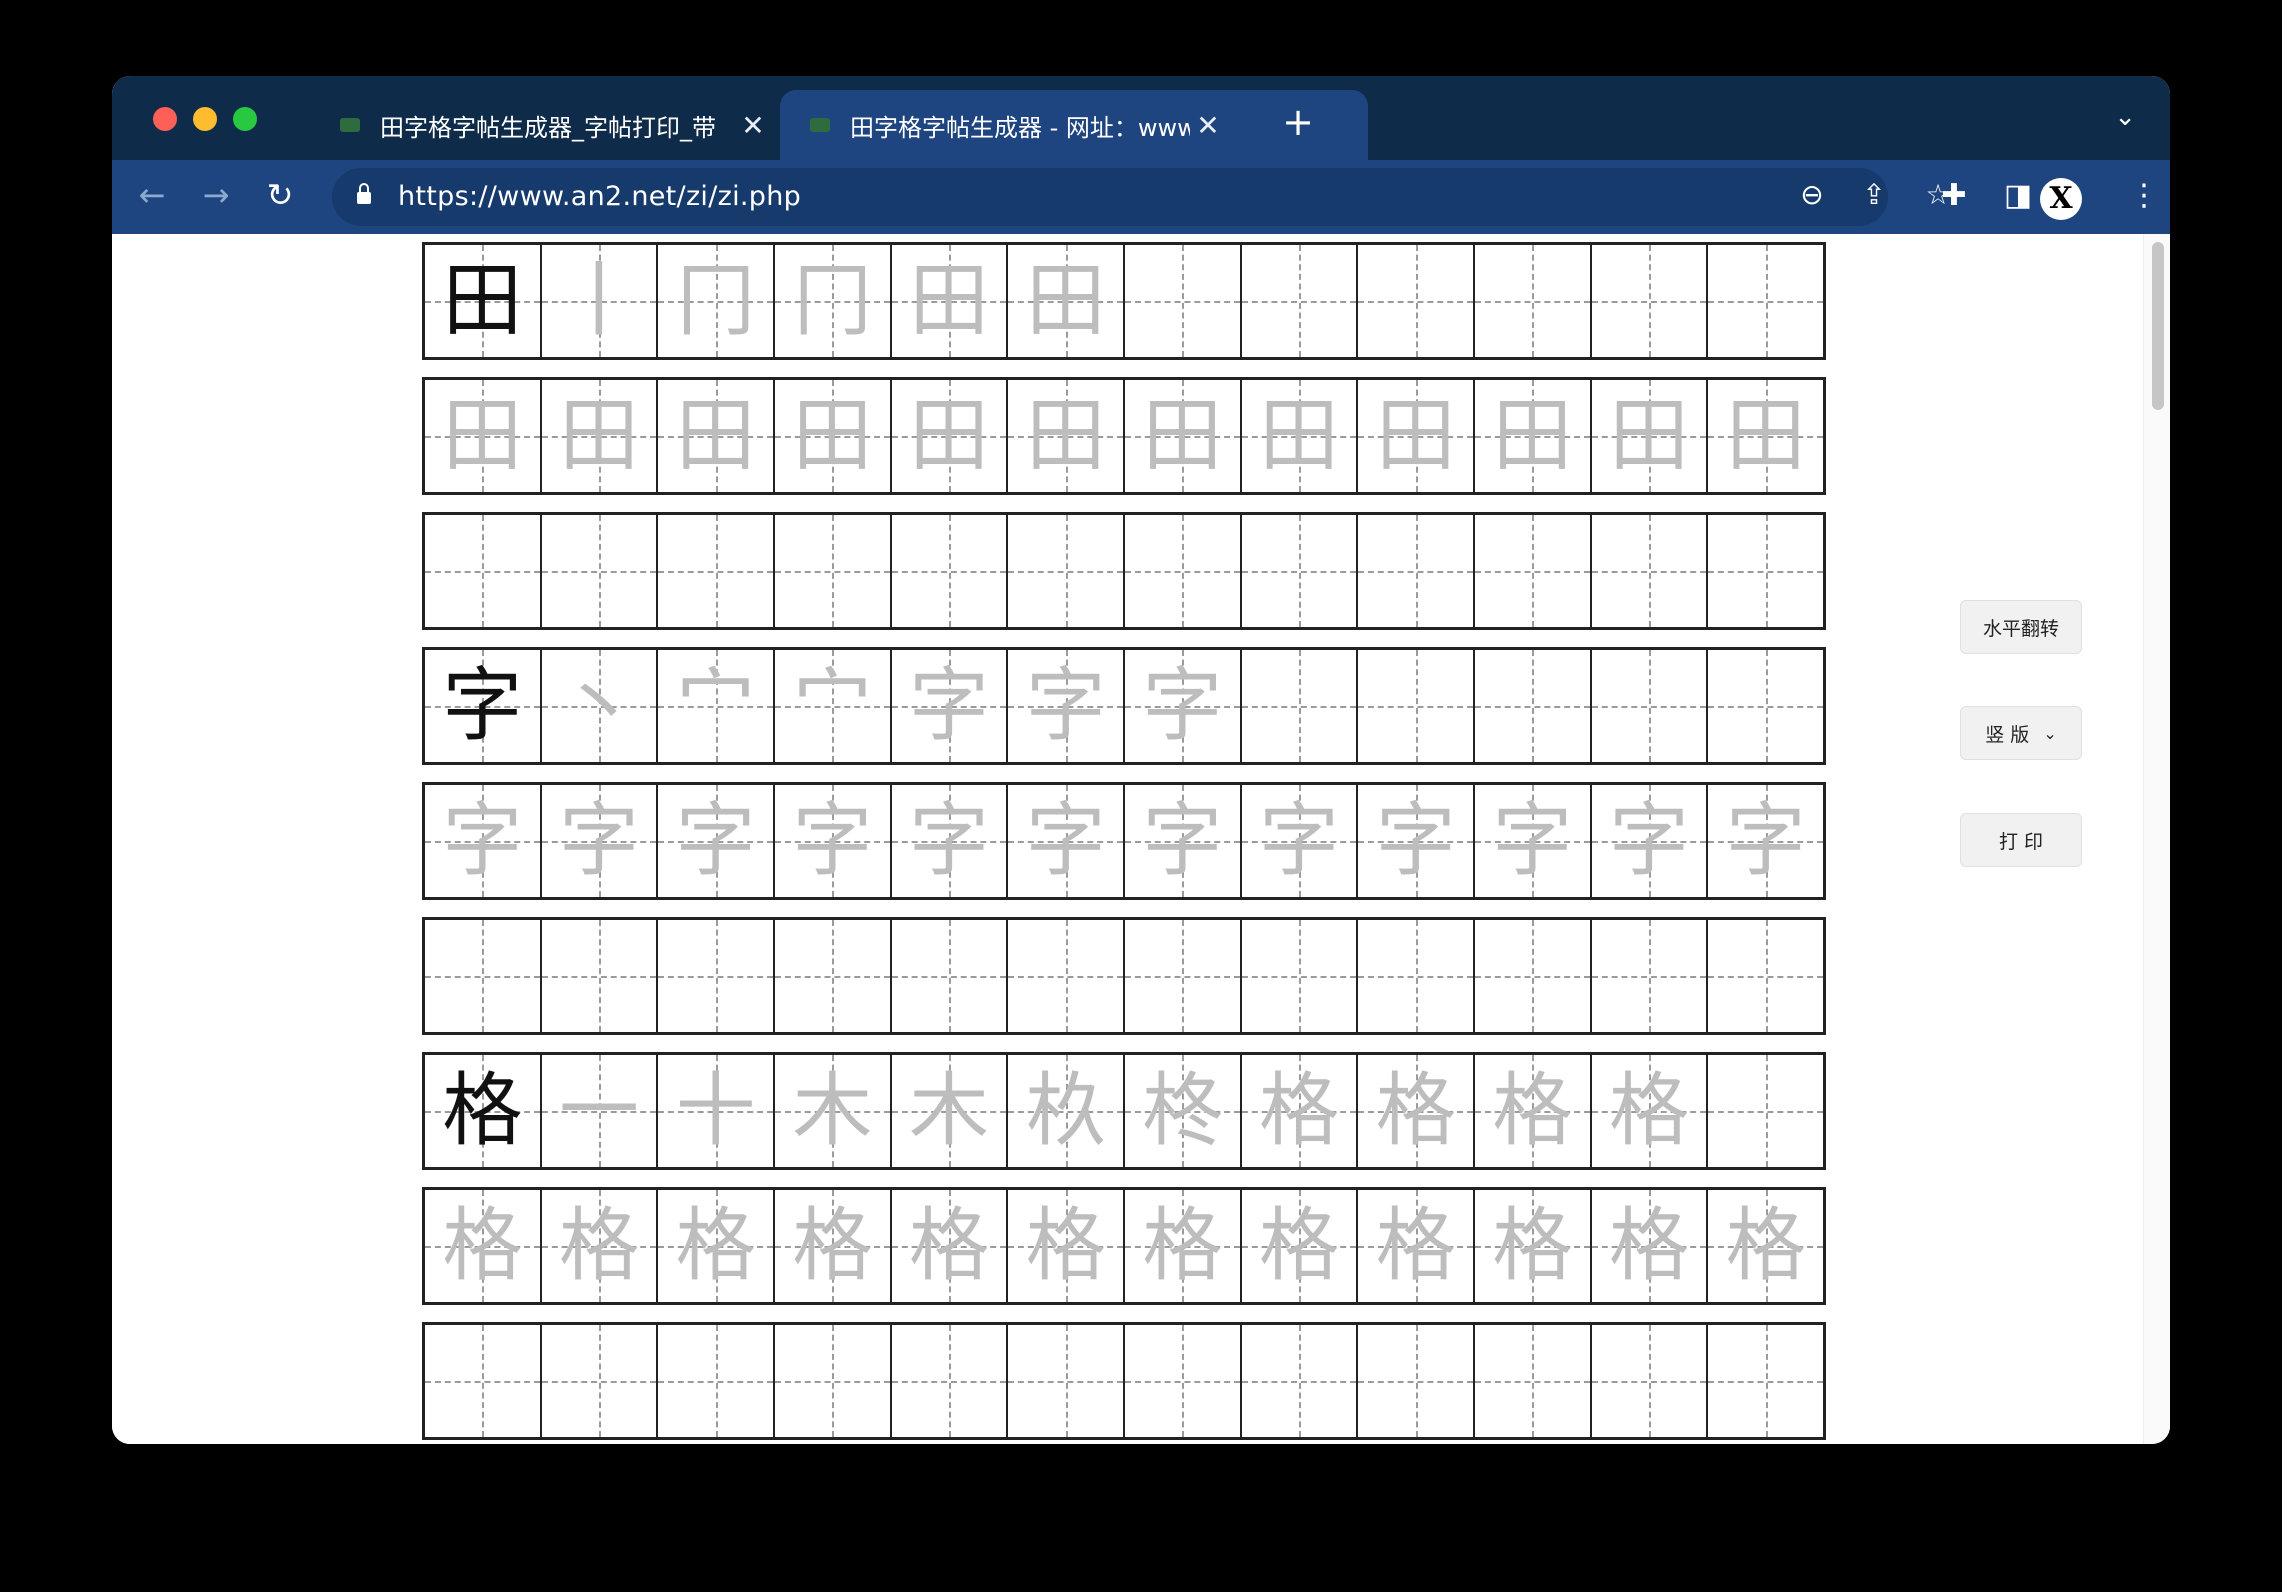 The width and height of the screenshot is (2282, 1592). What do you see at coordinates (2021, 840) in the screenshot?
I see `print-button: 打 印` at bounding box center [2021, 840].